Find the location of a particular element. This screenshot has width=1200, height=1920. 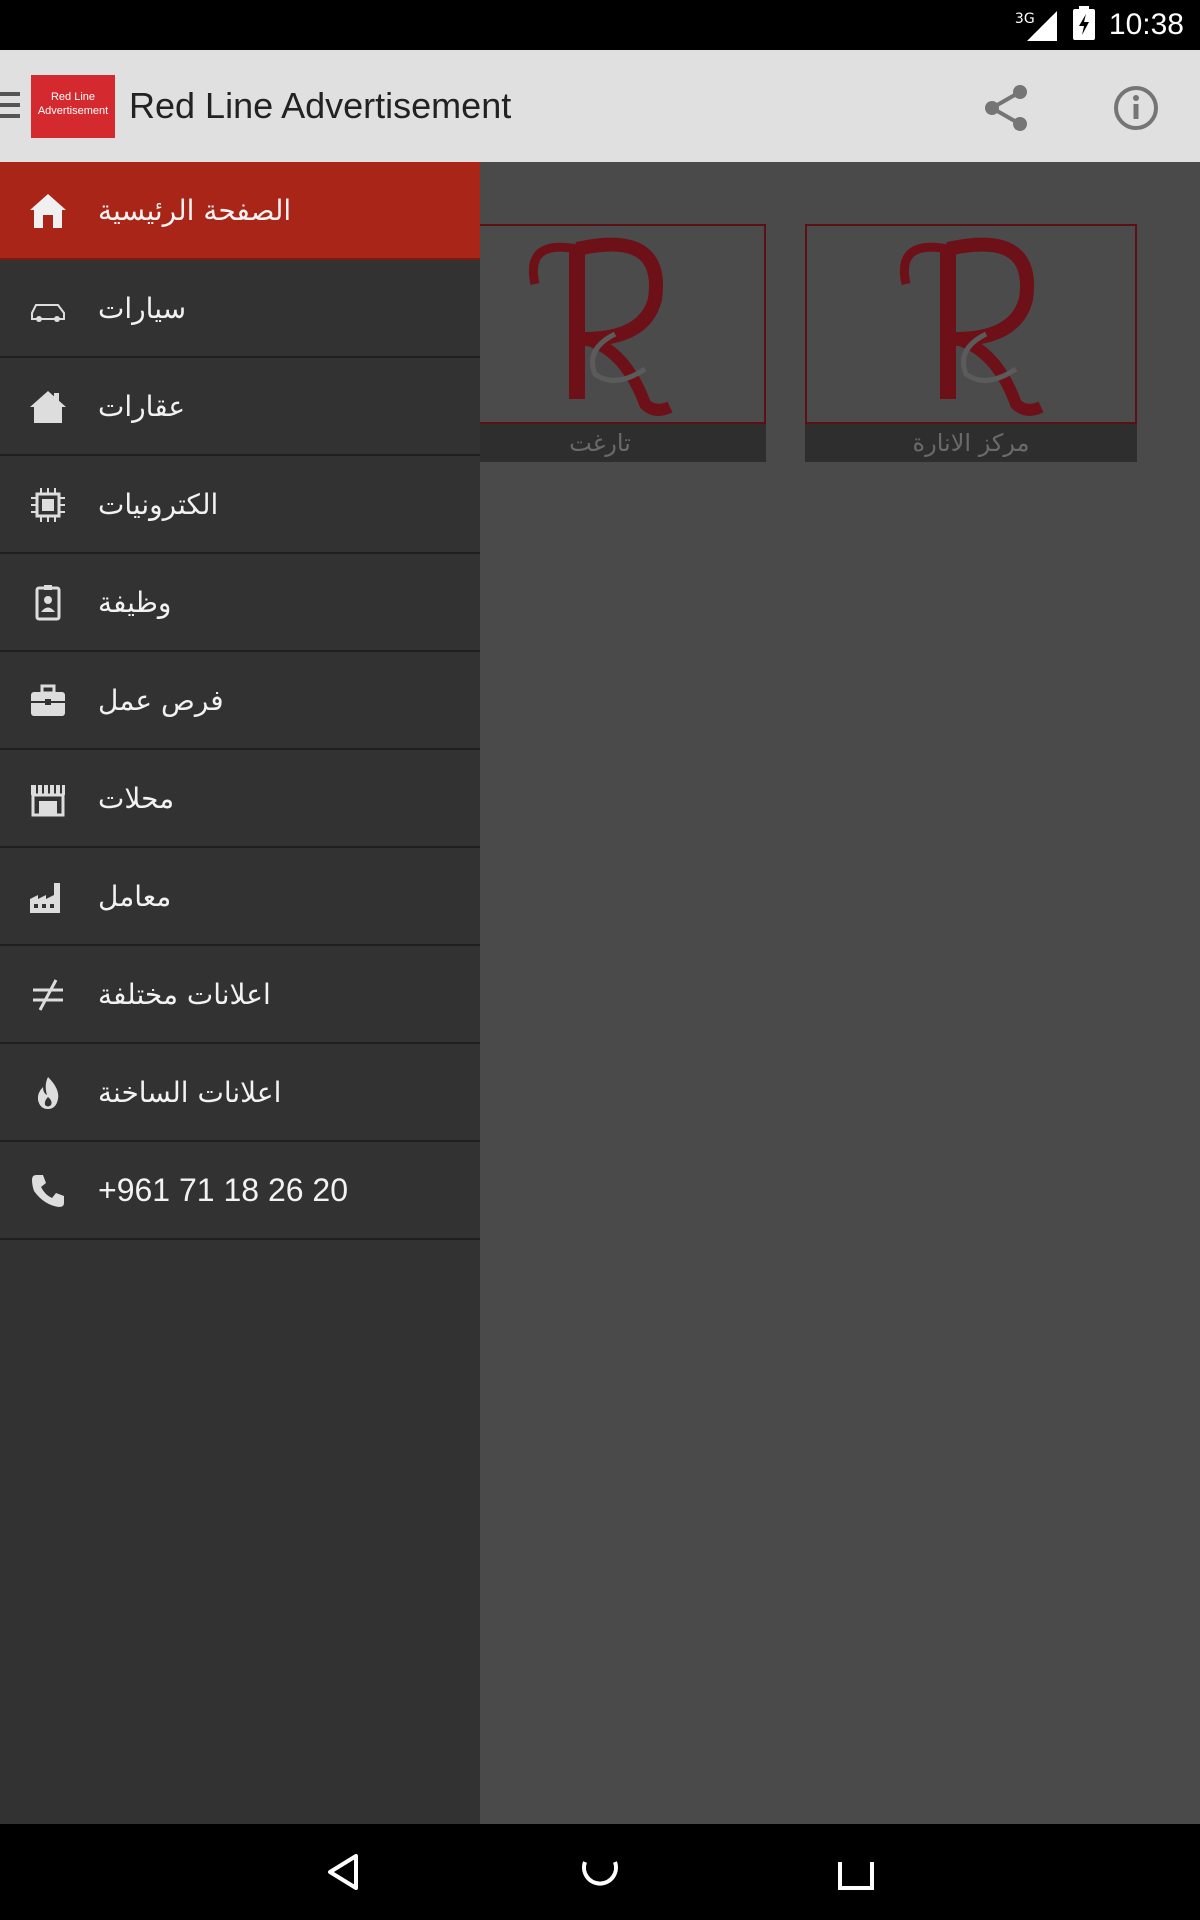

fire-icon is located at coordinates (48, 1093).